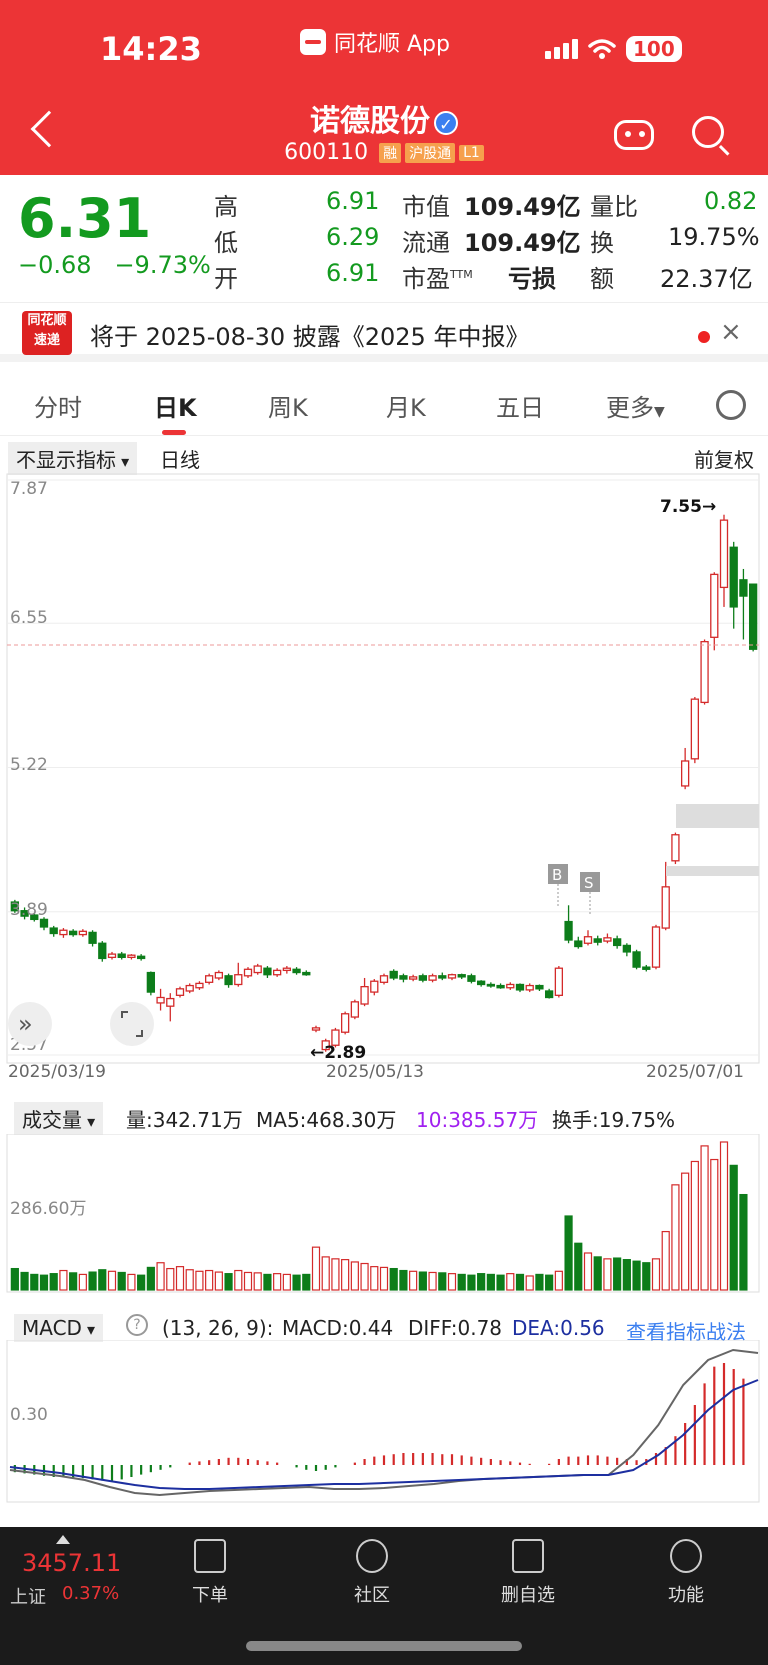 This screenshot has width=768, height=1665. What do you see at coordinates (635, 405) in the screenshot?
I see `tab-more: 更多▼` at bounding box center [635, 405].